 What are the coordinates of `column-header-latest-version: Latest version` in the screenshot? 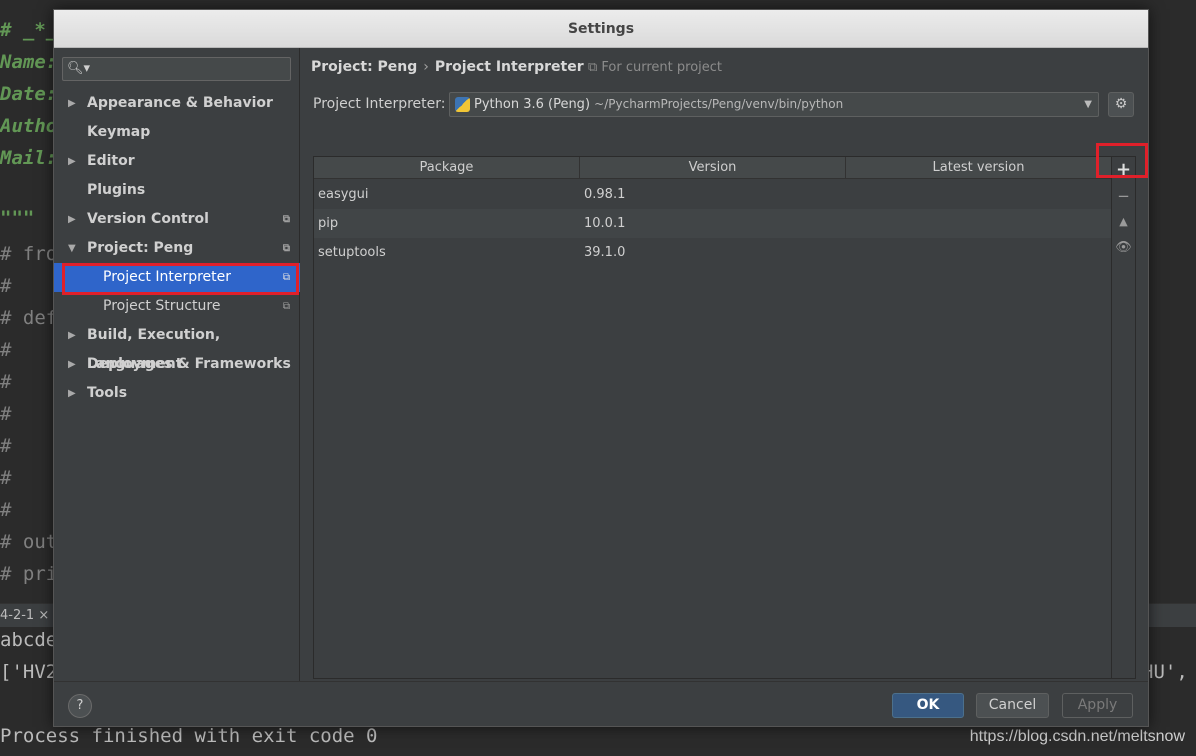 It's located at (978, 168).